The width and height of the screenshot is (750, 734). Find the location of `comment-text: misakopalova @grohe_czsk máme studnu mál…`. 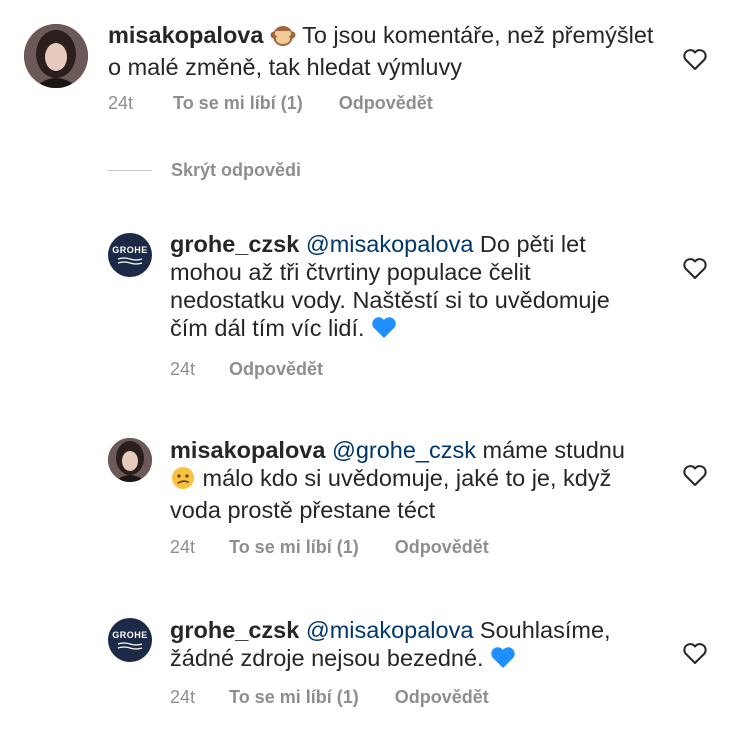

comment-text: misakopalova @grohe_czsk máme studnu mál… is located at coordinates (405, 480).